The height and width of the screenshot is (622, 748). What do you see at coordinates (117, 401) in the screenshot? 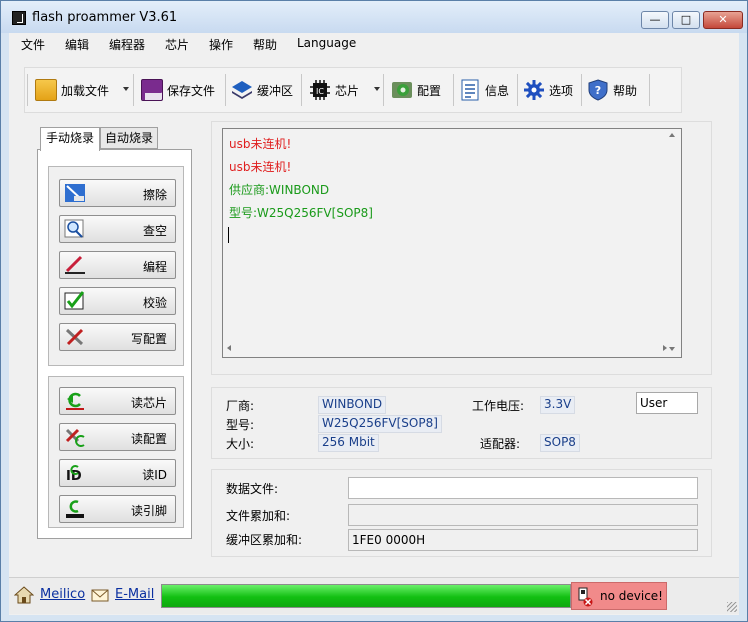
I see `read-chip-button: 读芯片` at bounding box center [117, 401].